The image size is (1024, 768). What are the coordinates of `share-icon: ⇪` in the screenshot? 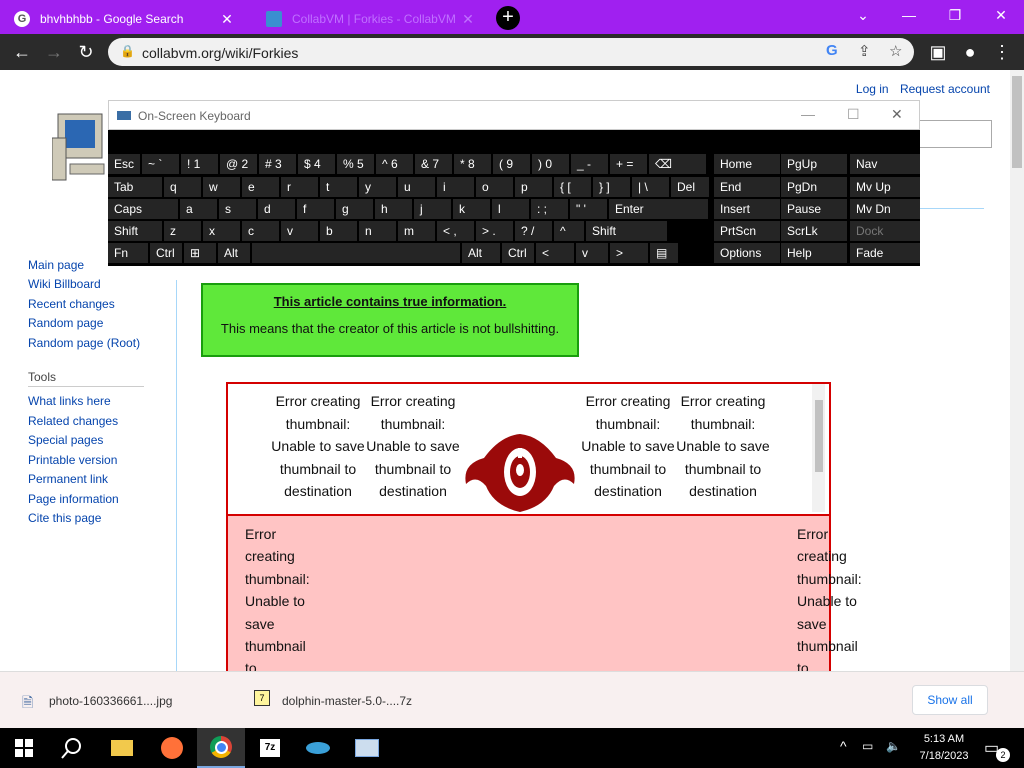 It's located at (864, 51).